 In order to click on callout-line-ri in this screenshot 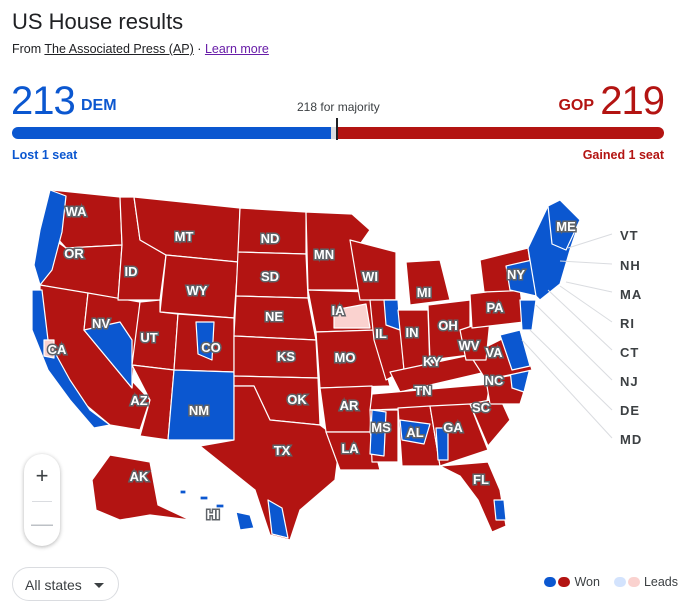, I will do `click(586, 304)`.